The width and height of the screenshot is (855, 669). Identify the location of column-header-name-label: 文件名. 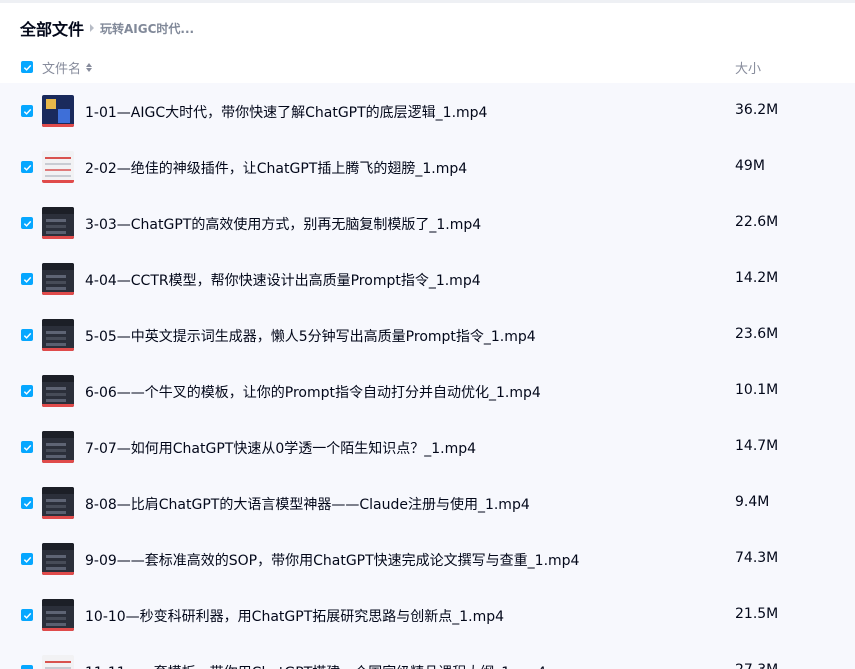
(62, 69).